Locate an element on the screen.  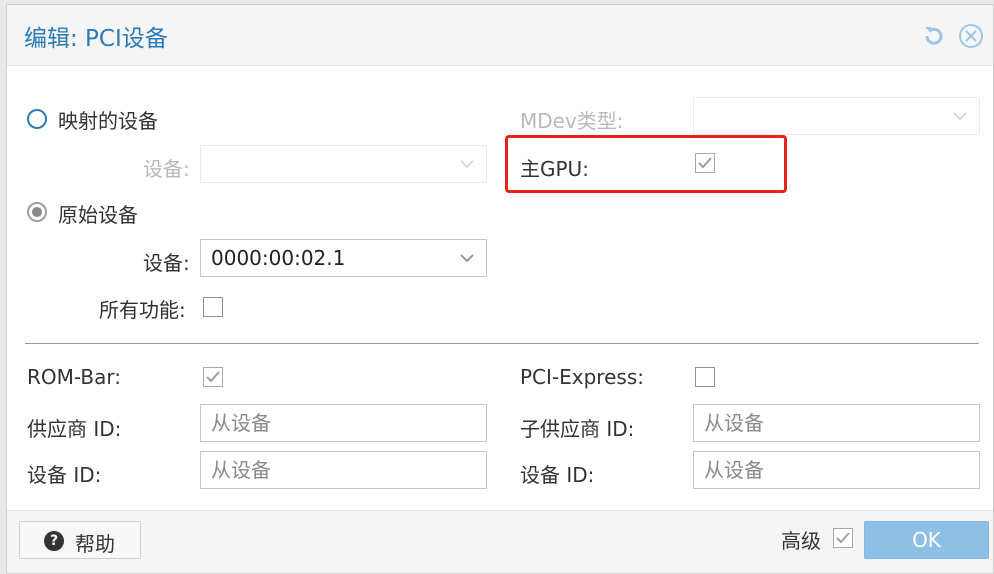
dialog-header: 编辑: PCI设备 is located at coordinates (500, 35).